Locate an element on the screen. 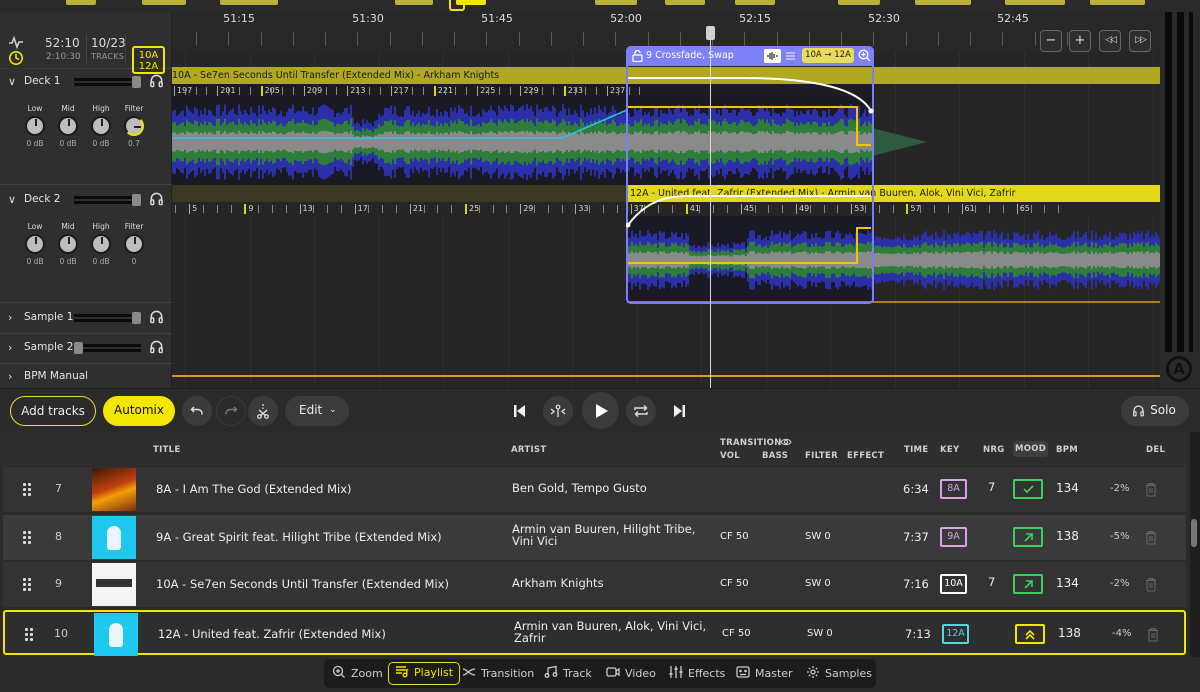  col-vol: VOL is located at coordinates (730, 456).